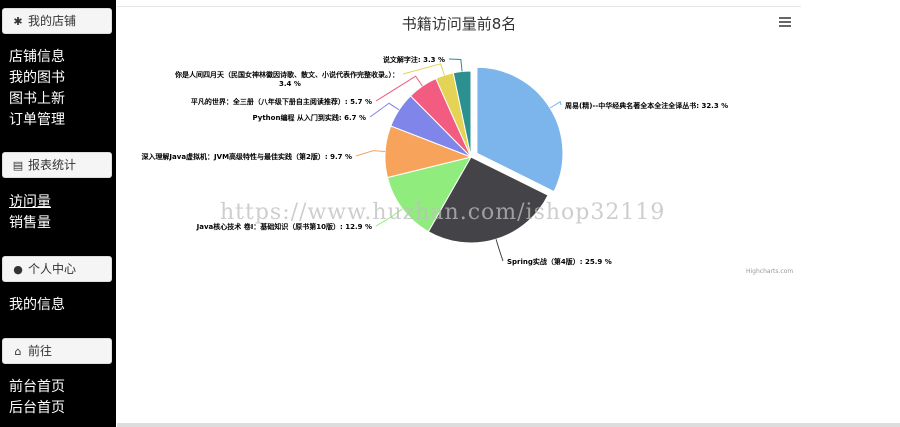 Image resolution: width=900 pixels, height=427 pixels. I want to click on section-header-my-store: ✱ 我的店铺, so click(57, 21).